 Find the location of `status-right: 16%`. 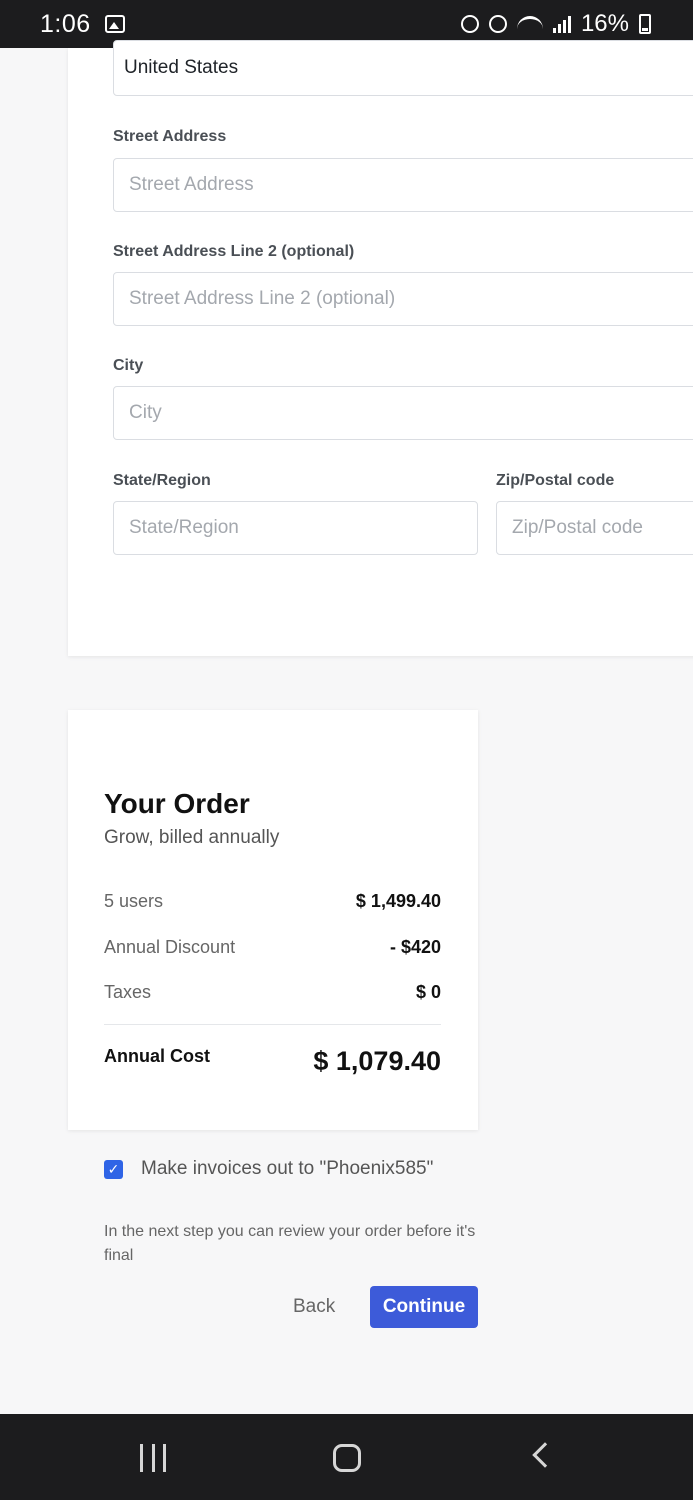

status-right: 16% is located at coordinates (555, 24).